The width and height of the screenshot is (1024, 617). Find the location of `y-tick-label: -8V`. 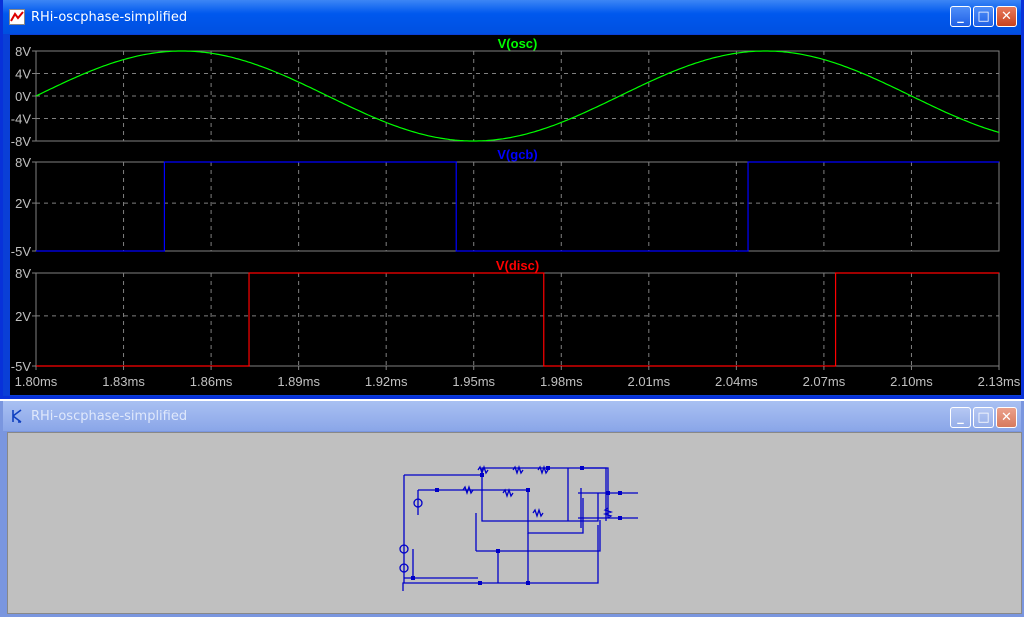

y-tick-label: -8V is located at coordinates (21, 141).